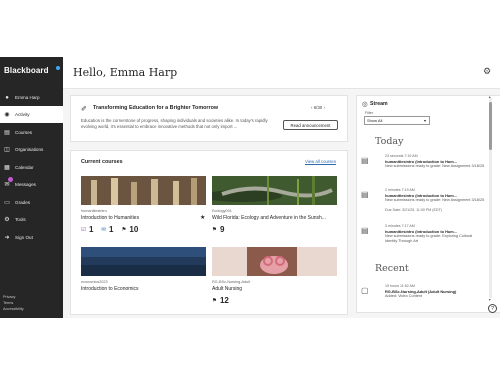 The width and height of the screenshot is (500, 375). Describe the element at coordinates (7, 237) in the screenshot. I see `sign-out-icon: ➜` at that location.